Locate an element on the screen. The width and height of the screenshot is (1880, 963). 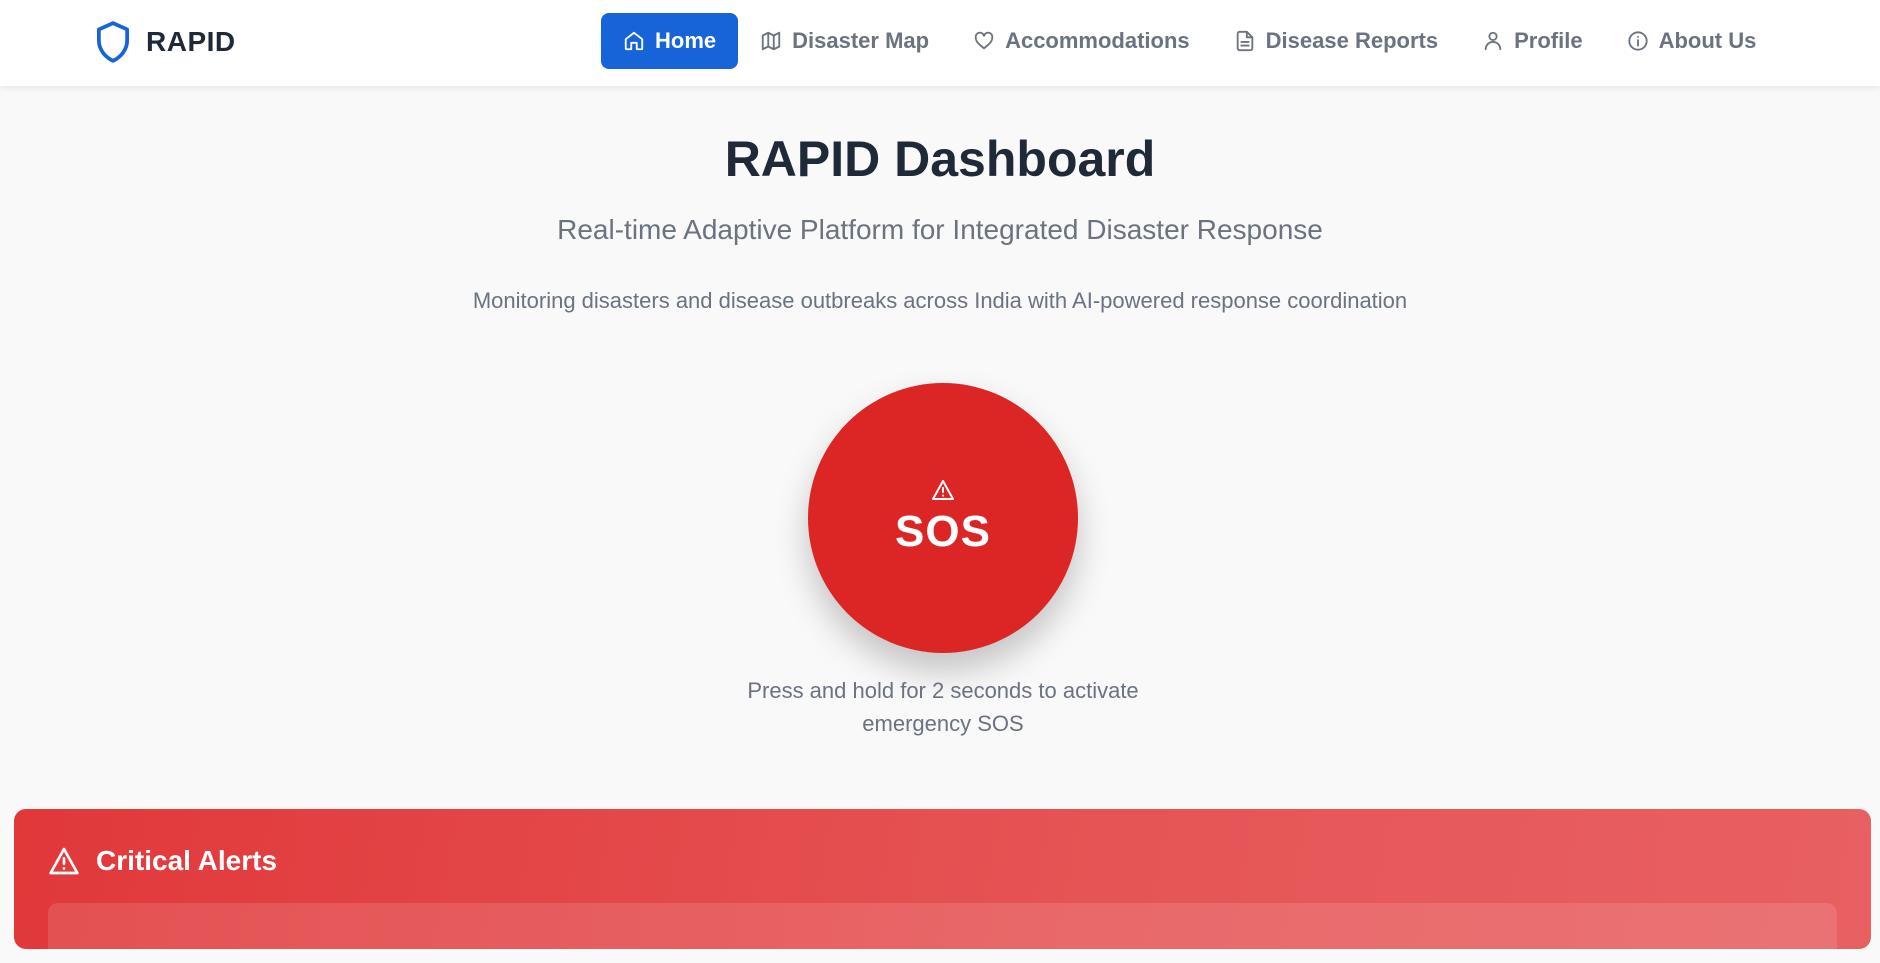
heart-icon is located at coordinates (984, 40).